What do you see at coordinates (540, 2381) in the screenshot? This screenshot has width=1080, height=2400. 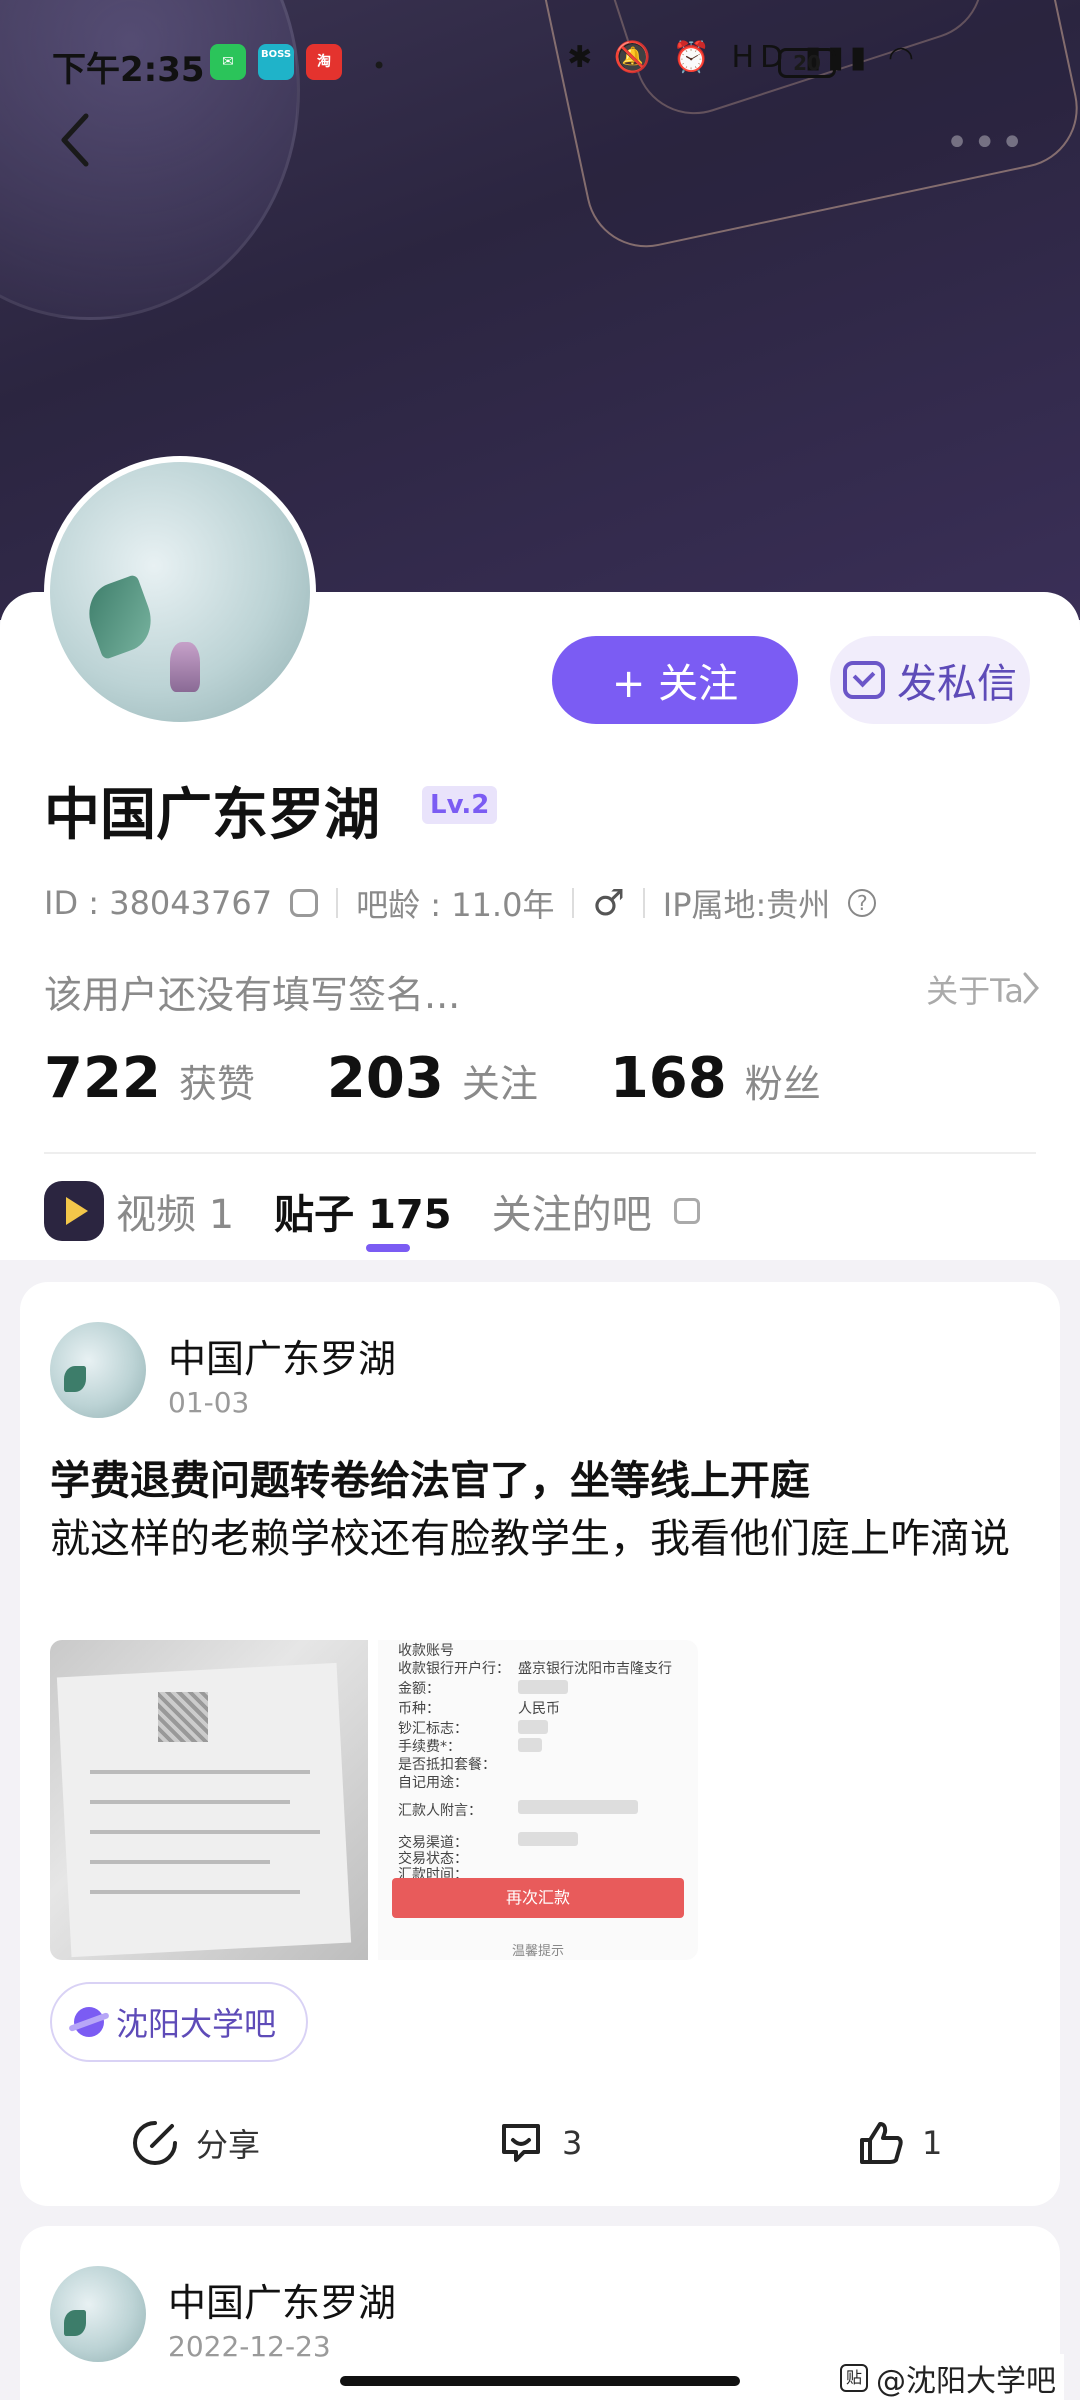 I see `home-indicator` at bounding box center [540, 2381].